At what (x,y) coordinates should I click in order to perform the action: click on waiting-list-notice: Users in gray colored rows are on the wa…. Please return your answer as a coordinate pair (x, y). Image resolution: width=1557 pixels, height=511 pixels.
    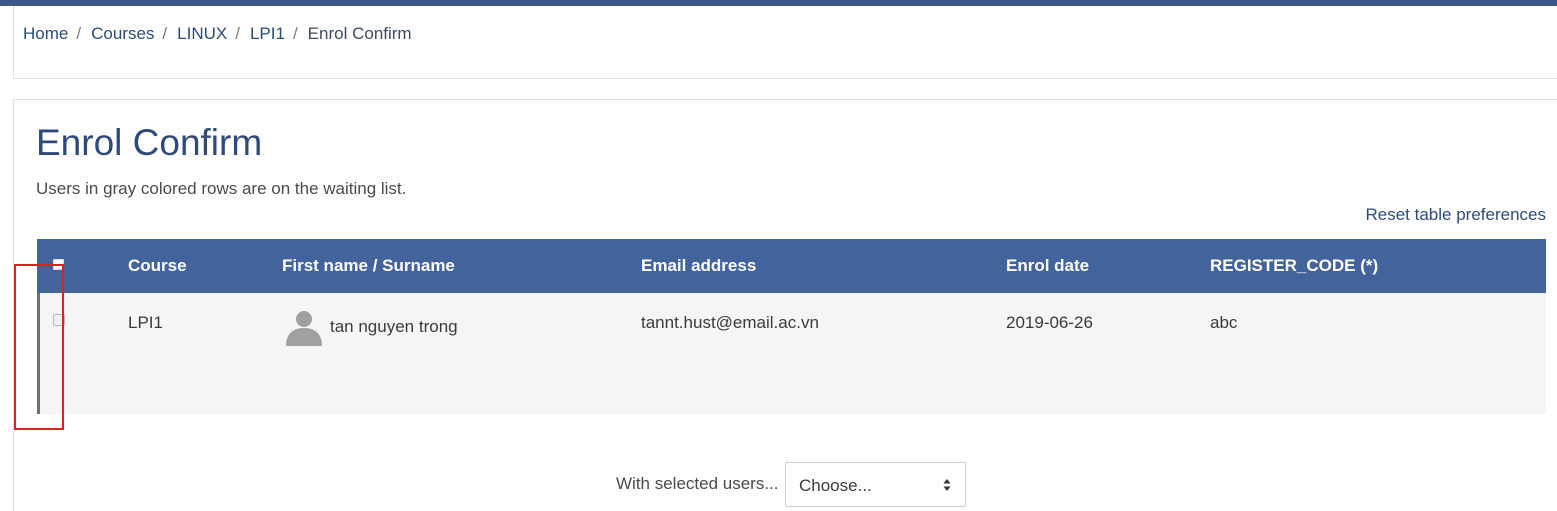
    Looking at the image, I should click on (221, 188).